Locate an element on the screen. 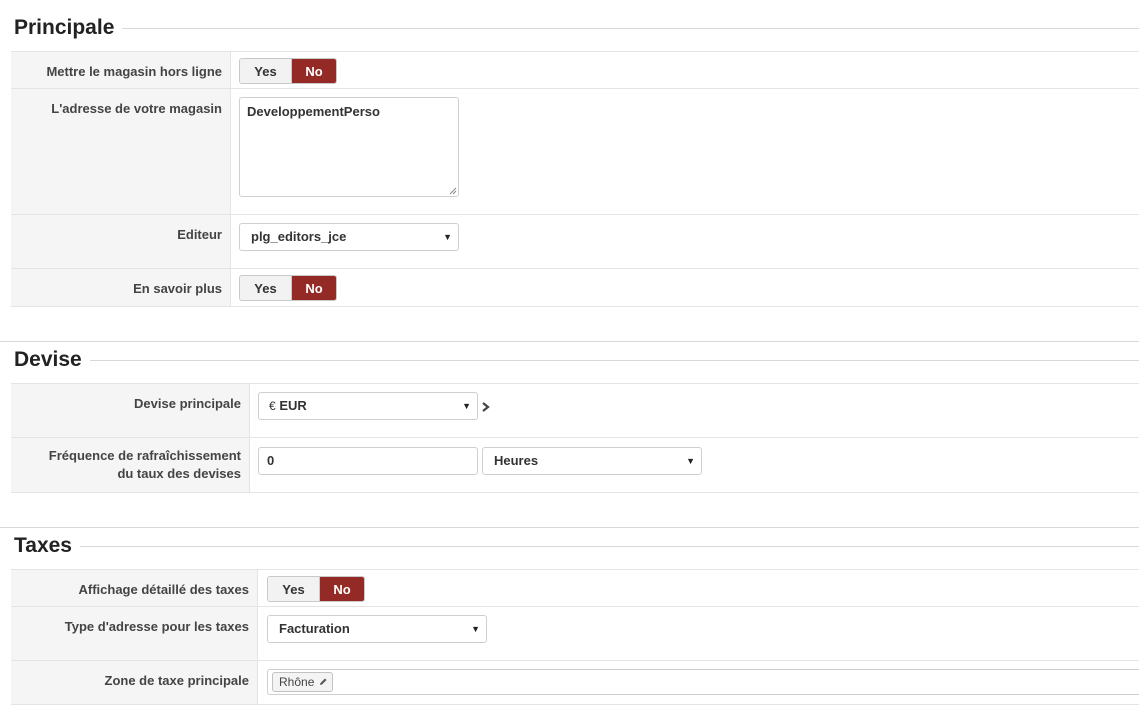  address-value: DeveloppementPerso is located at coordinates (313, 111).